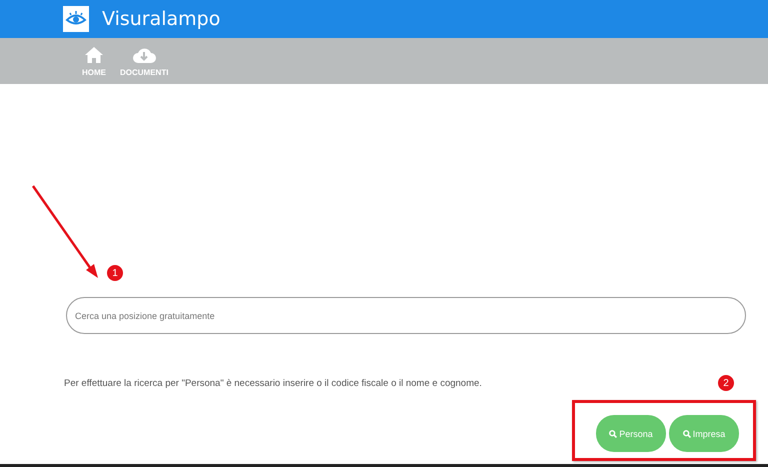  Describe the element at coordinates (144, 55) in the screenshot. I see `cloud-download-icon` at that location.